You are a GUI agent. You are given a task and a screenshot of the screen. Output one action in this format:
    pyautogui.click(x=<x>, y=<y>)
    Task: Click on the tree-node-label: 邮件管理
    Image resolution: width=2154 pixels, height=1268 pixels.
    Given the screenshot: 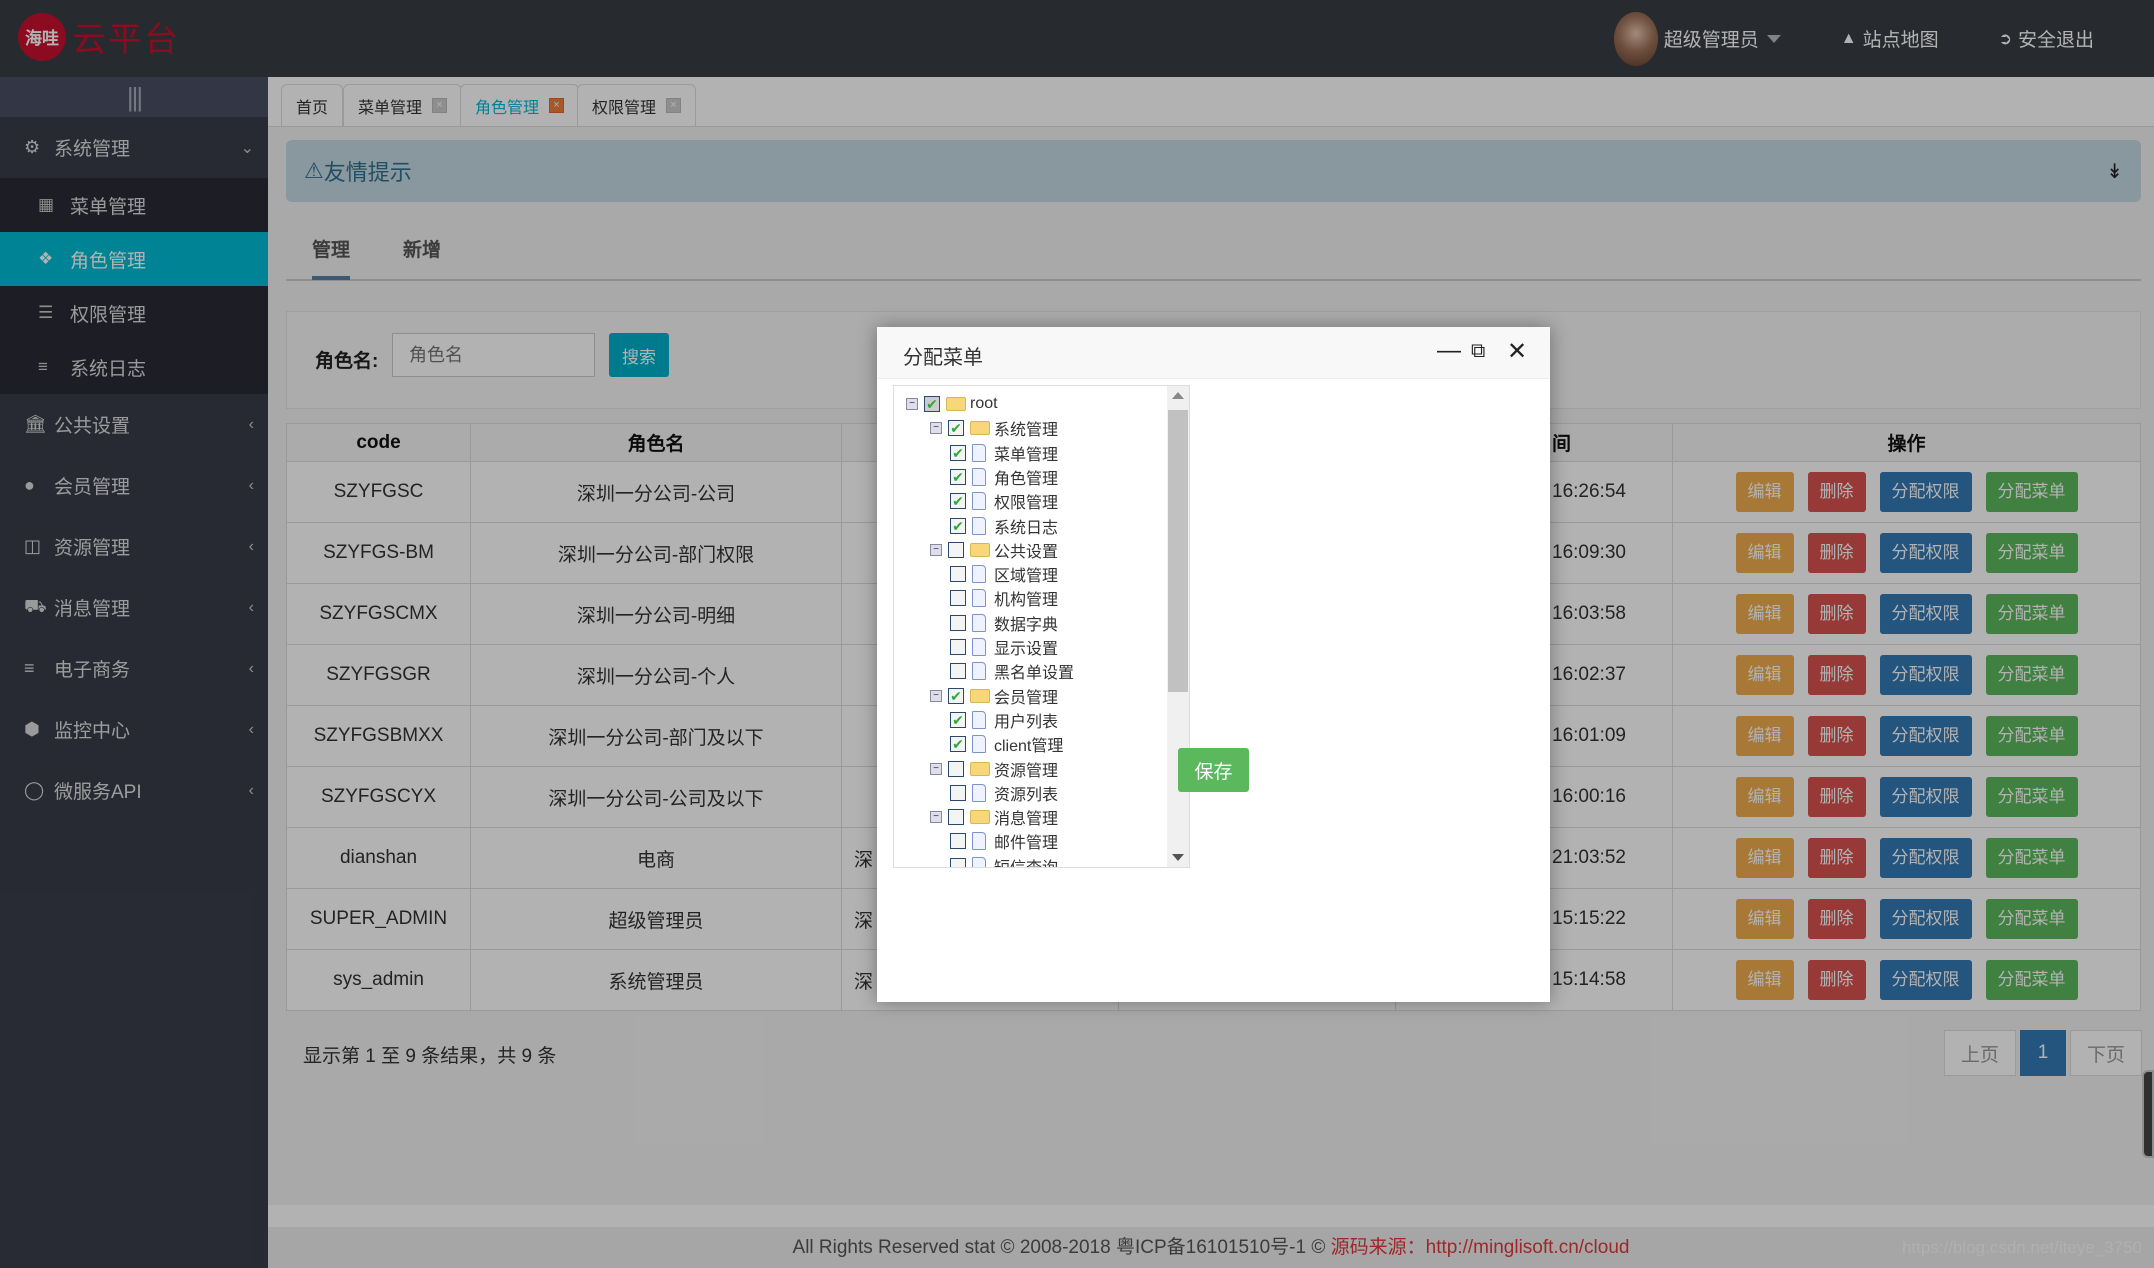 What is the action you would take?
    pyautogui.click(x=1026, y=844)
    